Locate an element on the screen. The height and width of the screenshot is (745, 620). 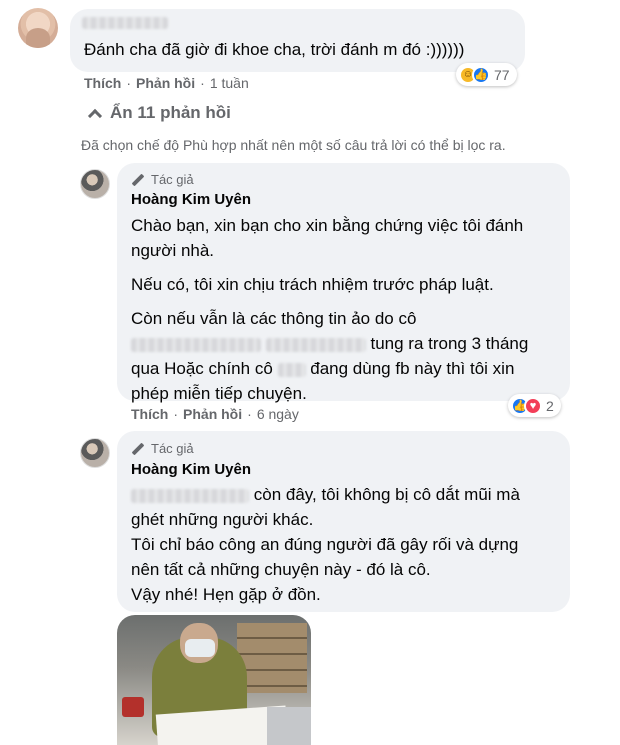
photo-shelf is located at coordinates (272, 658).